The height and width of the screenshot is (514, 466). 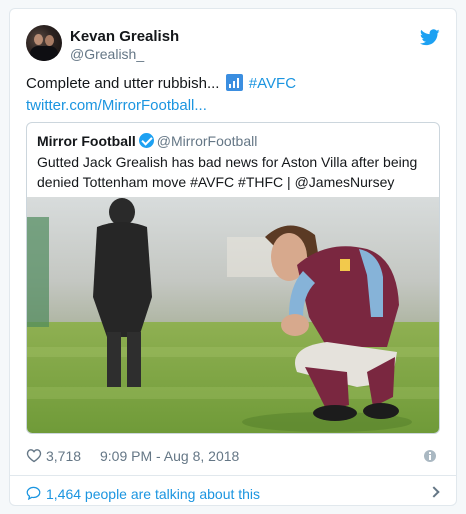 I want to click on verified-badge-icon, so click(x=146, y=140).